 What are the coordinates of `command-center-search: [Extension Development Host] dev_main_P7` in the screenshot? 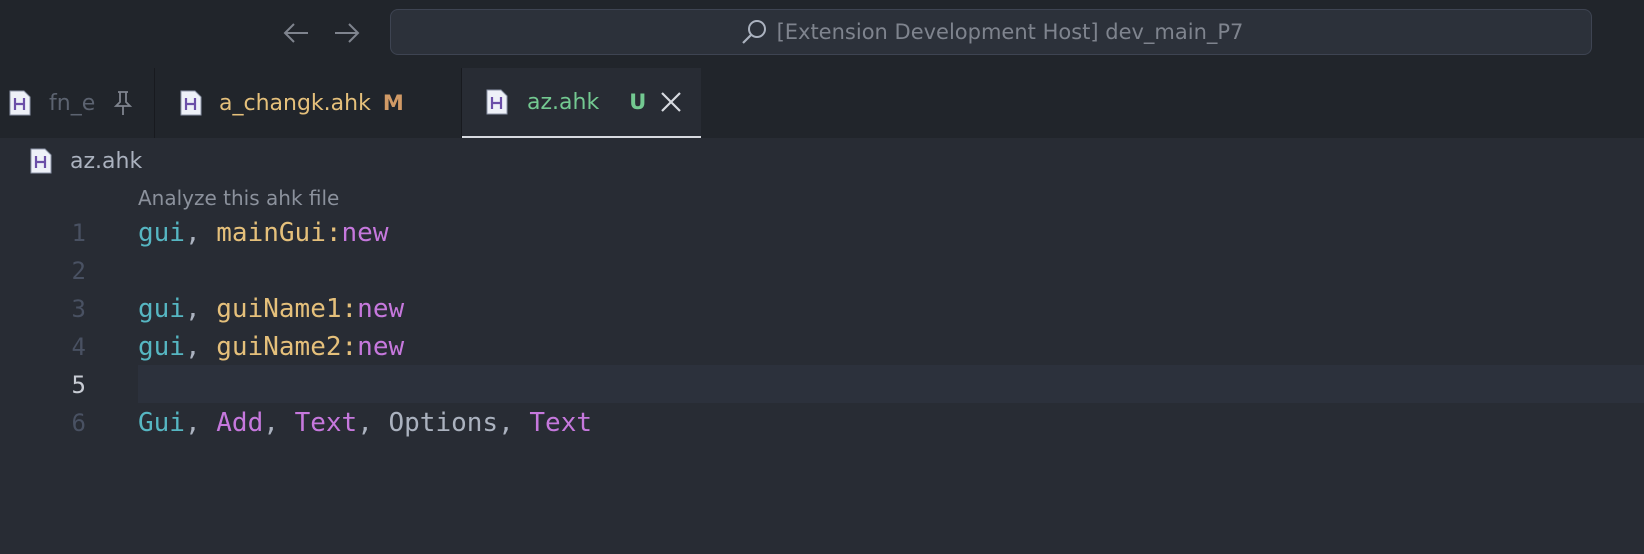 It's located at (991, 32).